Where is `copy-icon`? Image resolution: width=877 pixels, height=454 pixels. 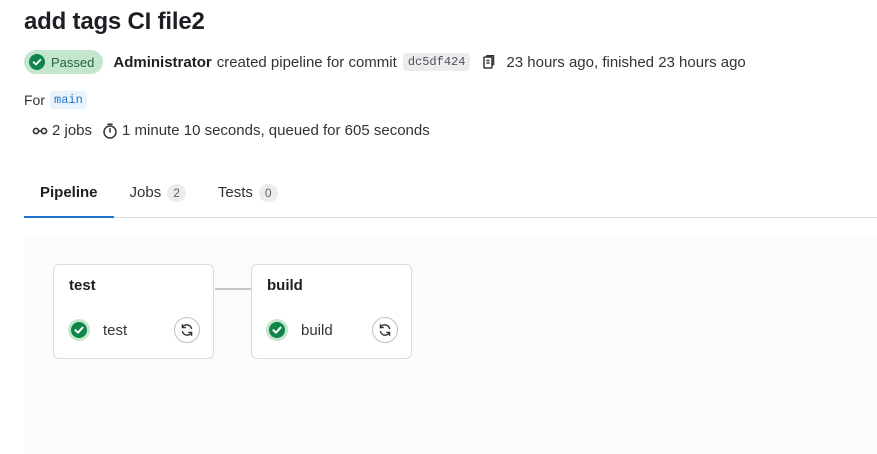
copy-icon is located at coordinates (489, 62).